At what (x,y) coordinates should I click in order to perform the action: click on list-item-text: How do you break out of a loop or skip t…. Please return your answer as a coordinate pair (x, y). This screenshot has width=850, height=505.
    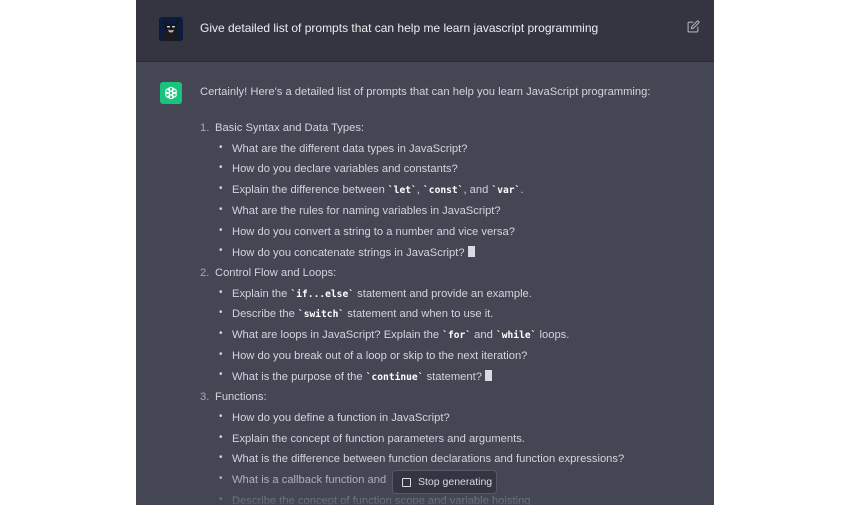
    Looking at the image, I should click on (379, 356).